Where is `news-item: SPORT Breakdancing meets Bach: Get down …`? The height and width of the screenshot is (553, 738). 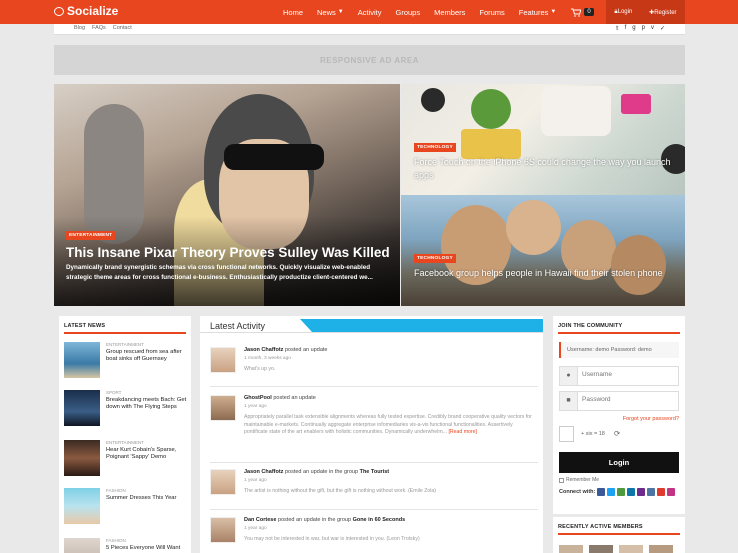 news-item: SPORT Breakdancing meets Bach: Get down … is located at coordinates (126, 410).